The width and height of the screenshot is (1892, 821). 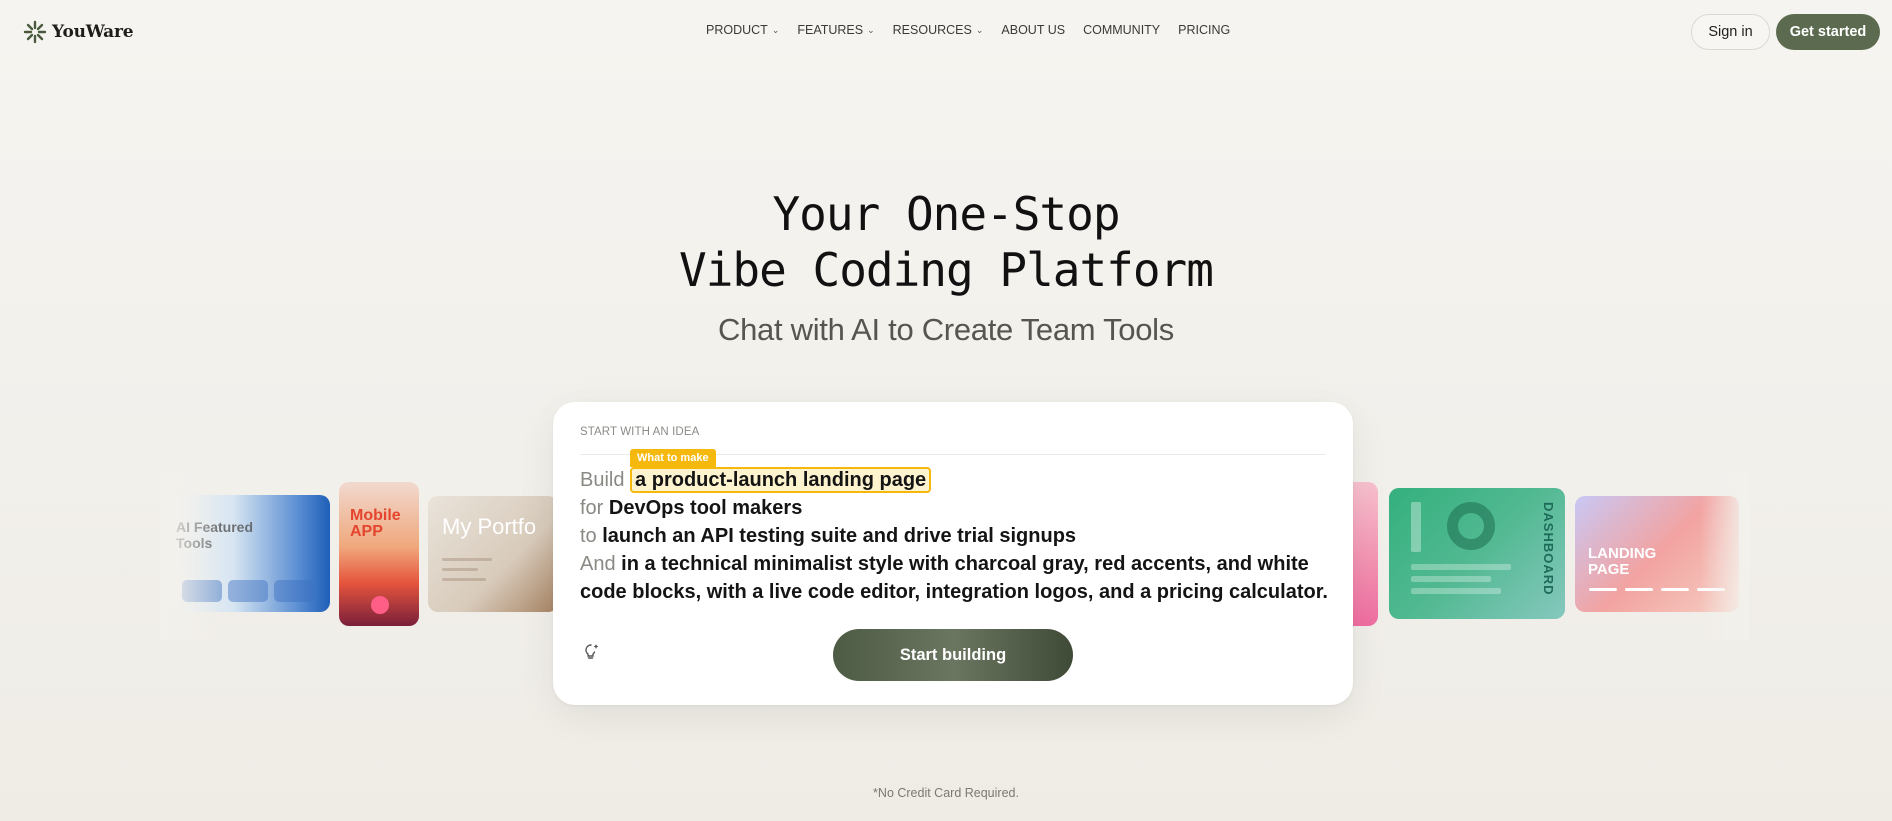 I want to click on prompt-keyword: Build, so click(x=602, y=480).